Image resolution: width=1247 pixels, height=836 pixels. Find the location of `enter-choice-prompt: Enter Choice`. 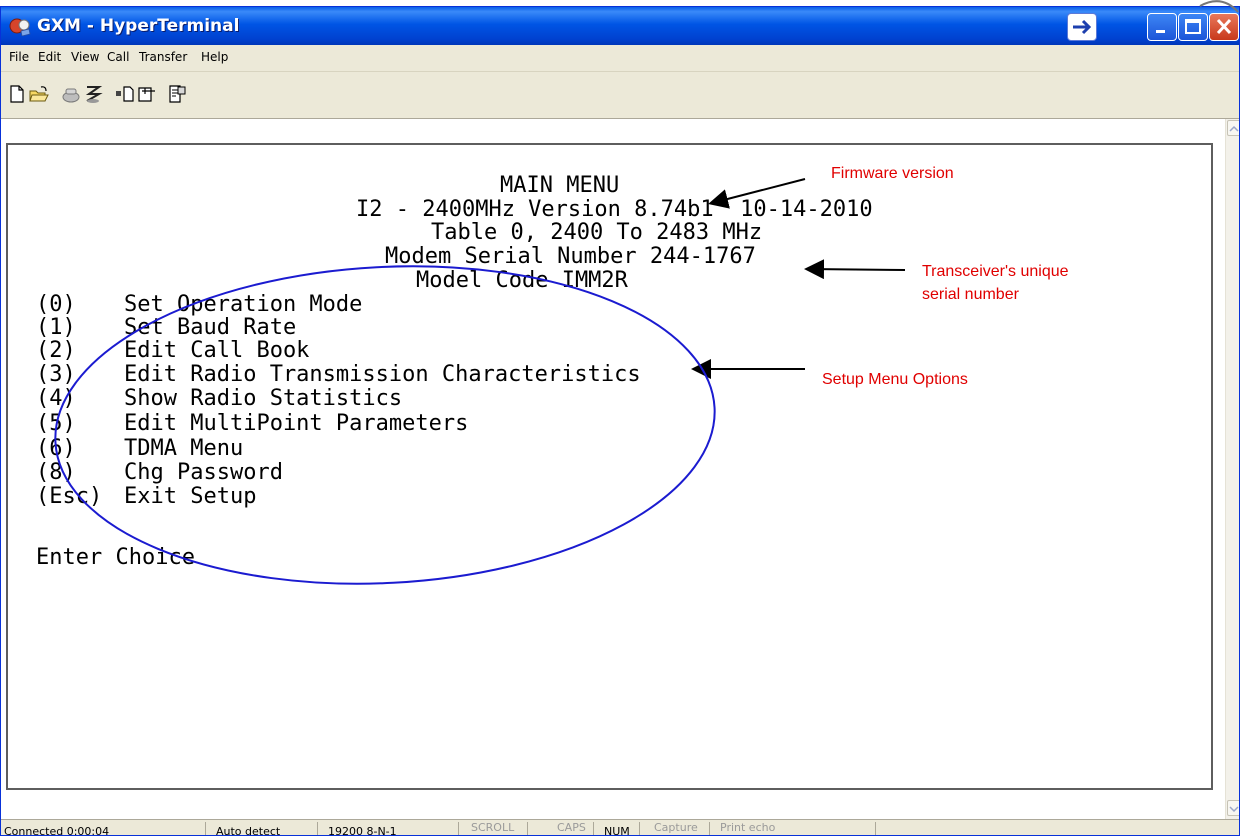

enter-choice-prompt: Enter Choice is located at coordinates (115, 557).